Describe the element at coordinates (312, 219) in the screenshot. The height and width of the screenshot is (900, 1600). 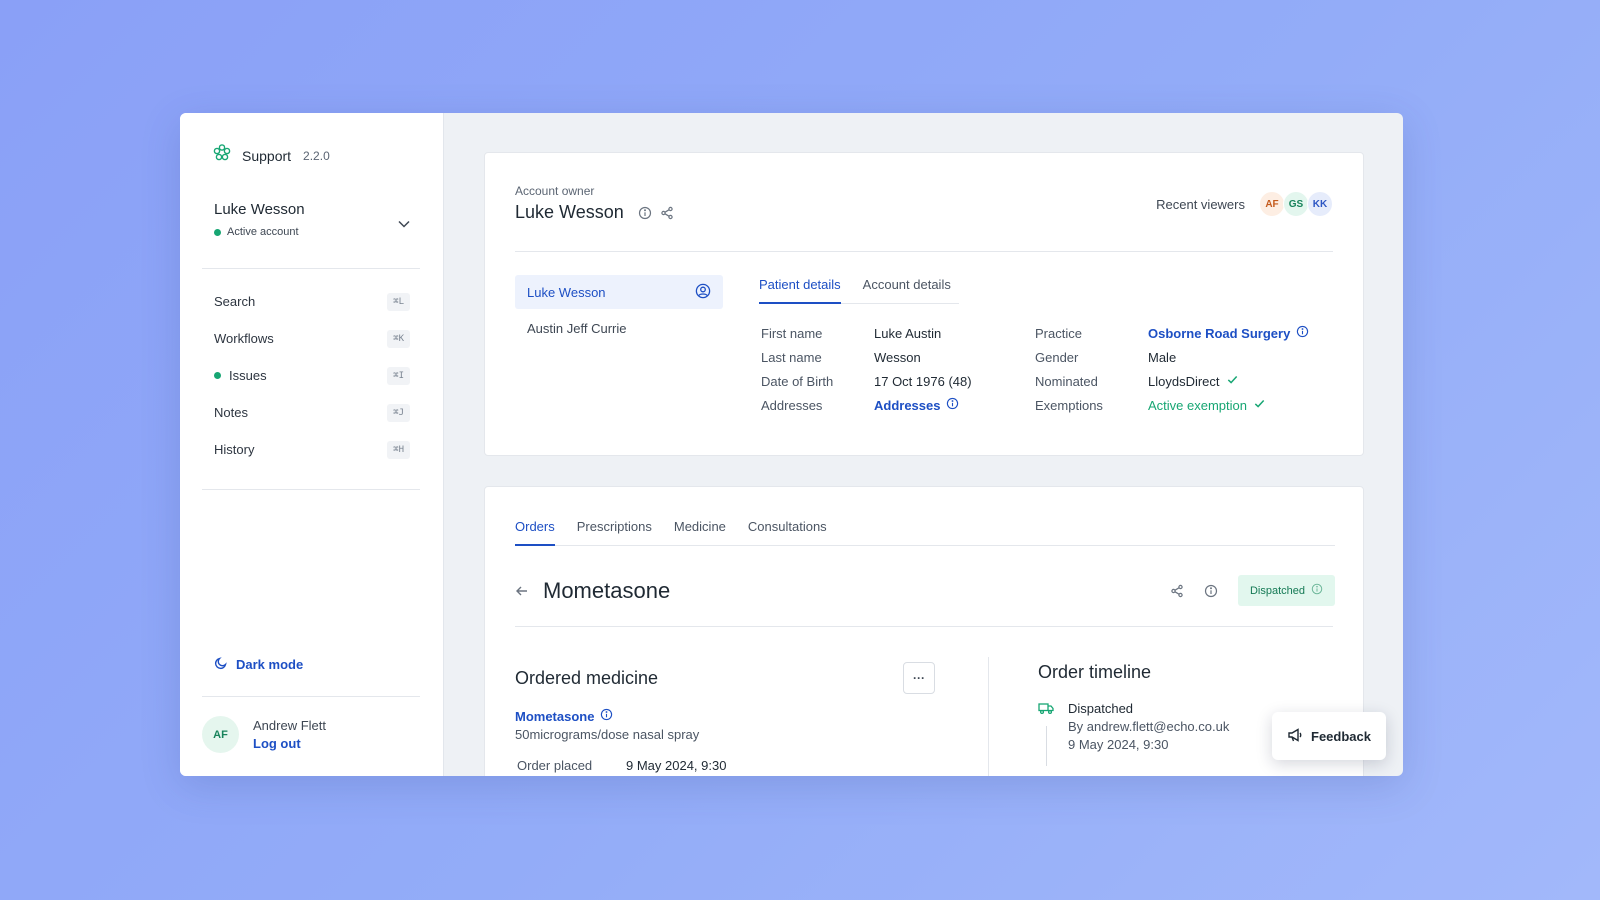
I see `account-switcher: Luke Wesson Active account` at that location.